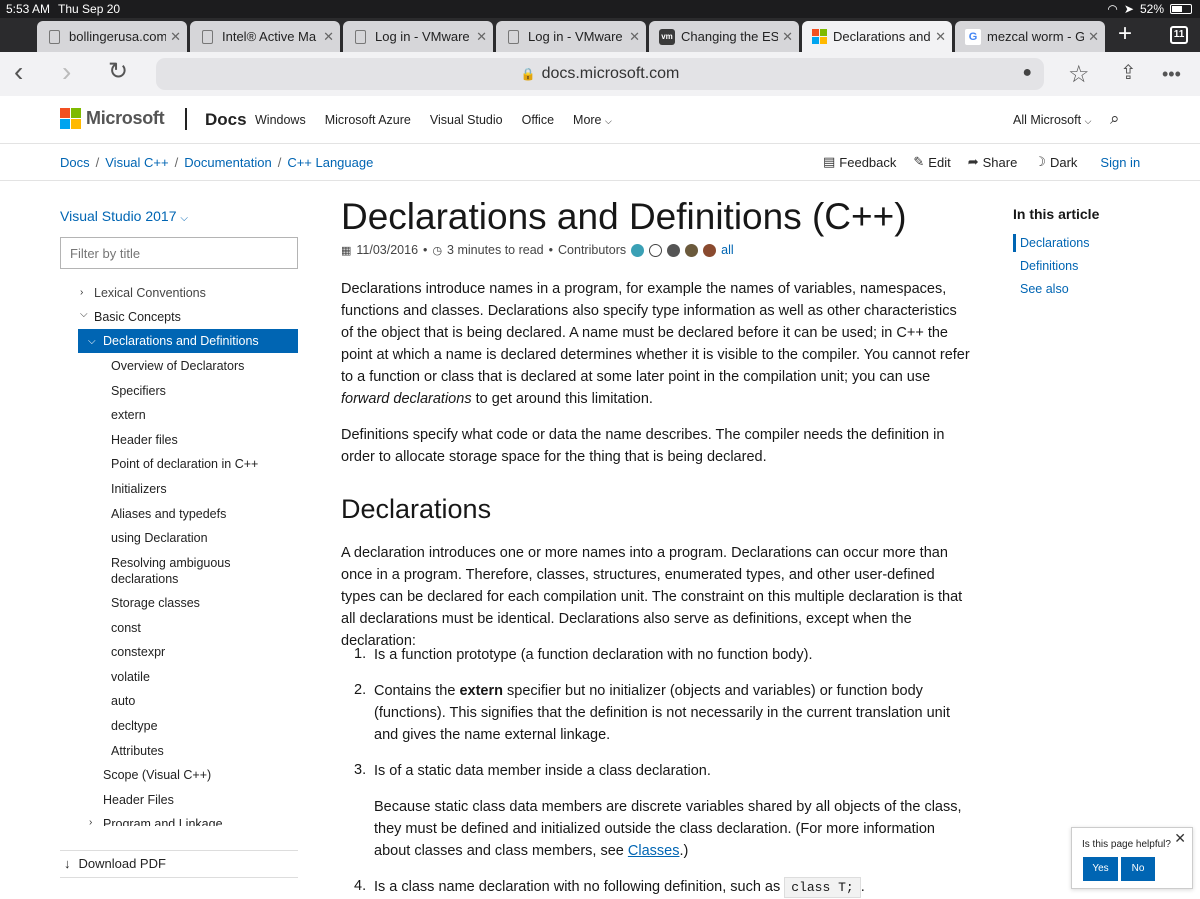  Describe the element at coordinates (1138, 869) in the screenshot. I see `feedback-no-button: No` at that location.